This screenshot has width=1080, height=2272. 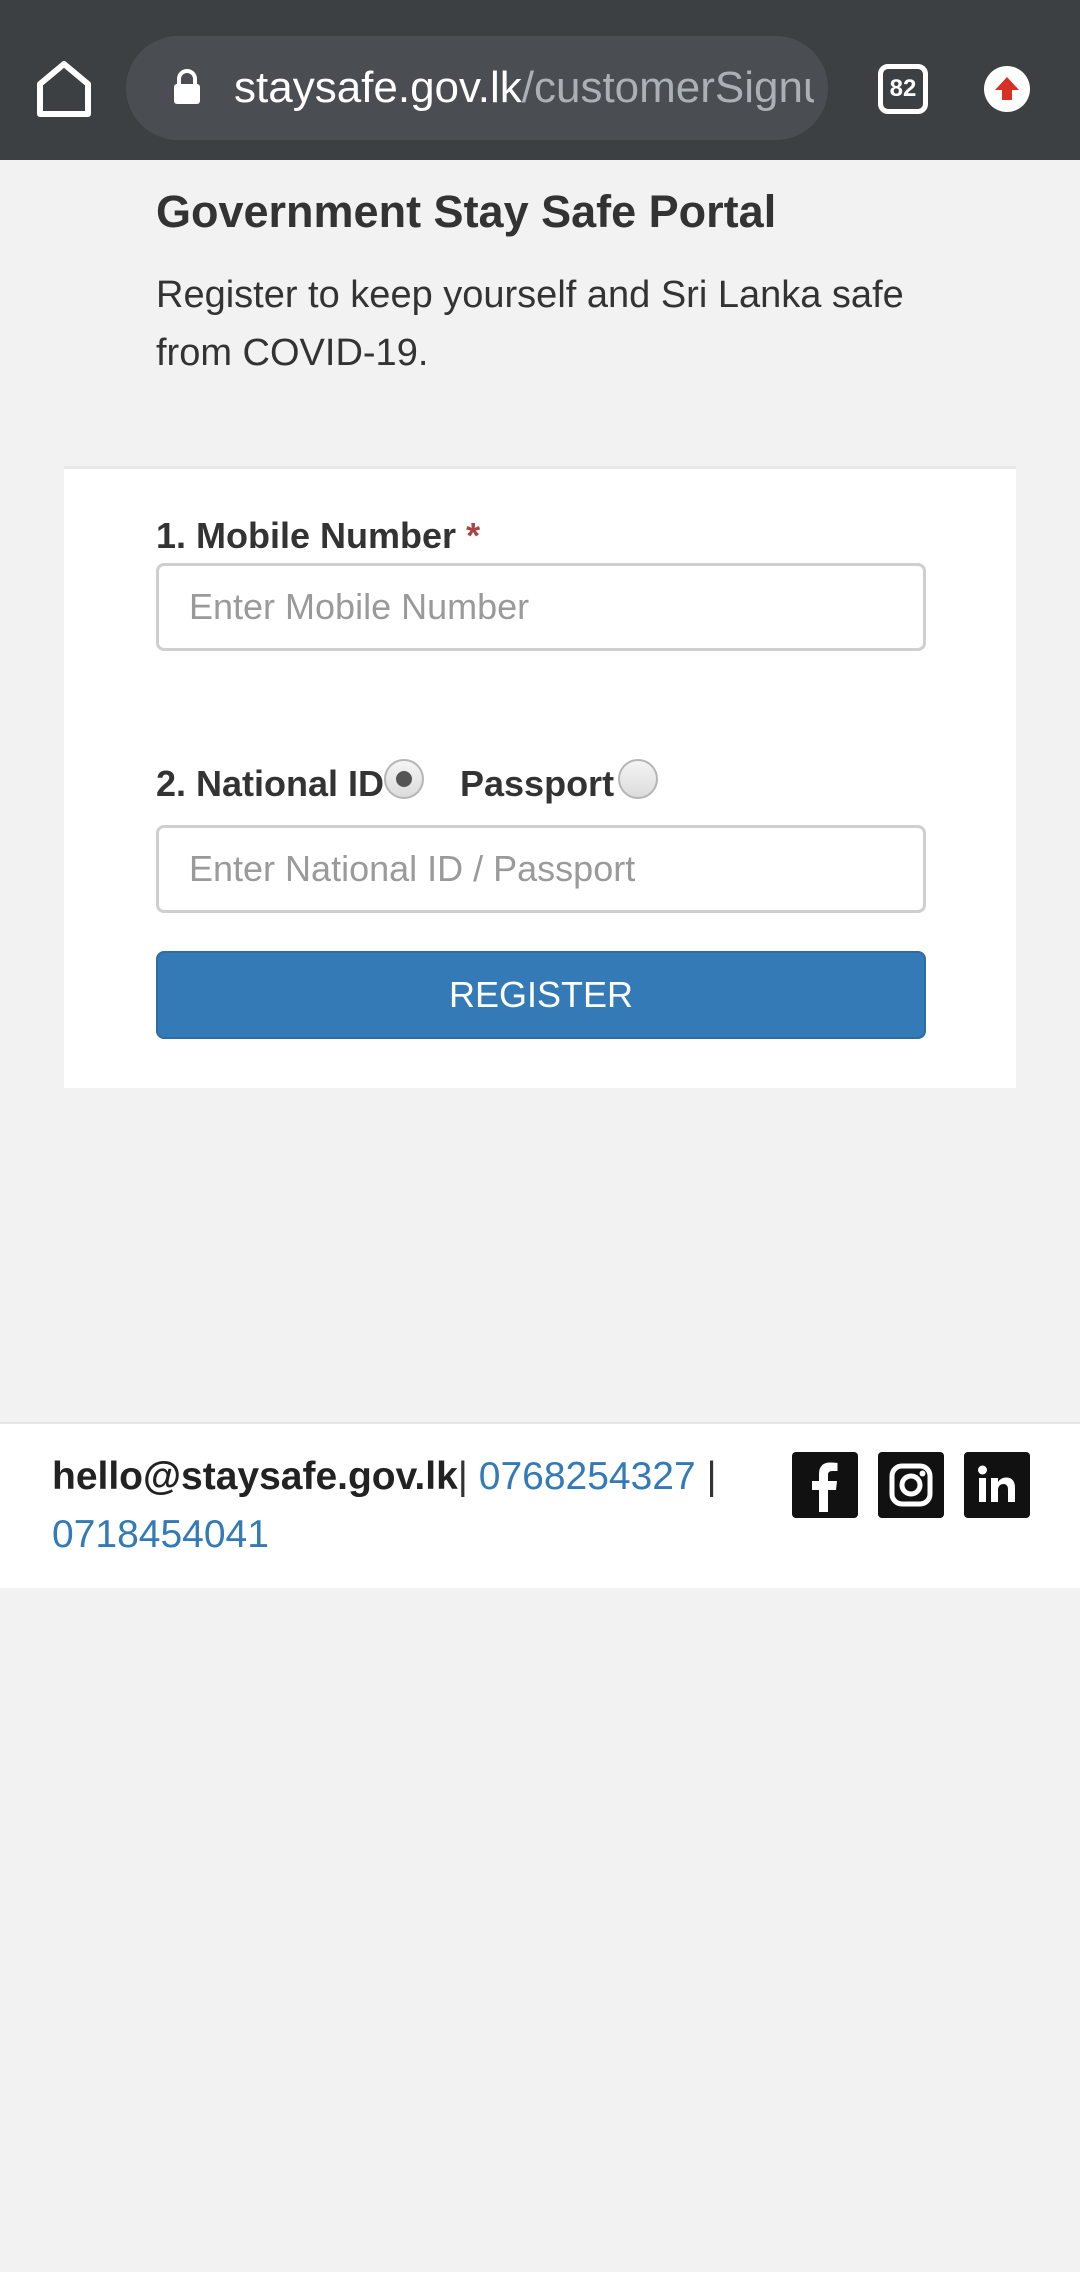 I want to click on update-icon, so click(x=1007, y=89).